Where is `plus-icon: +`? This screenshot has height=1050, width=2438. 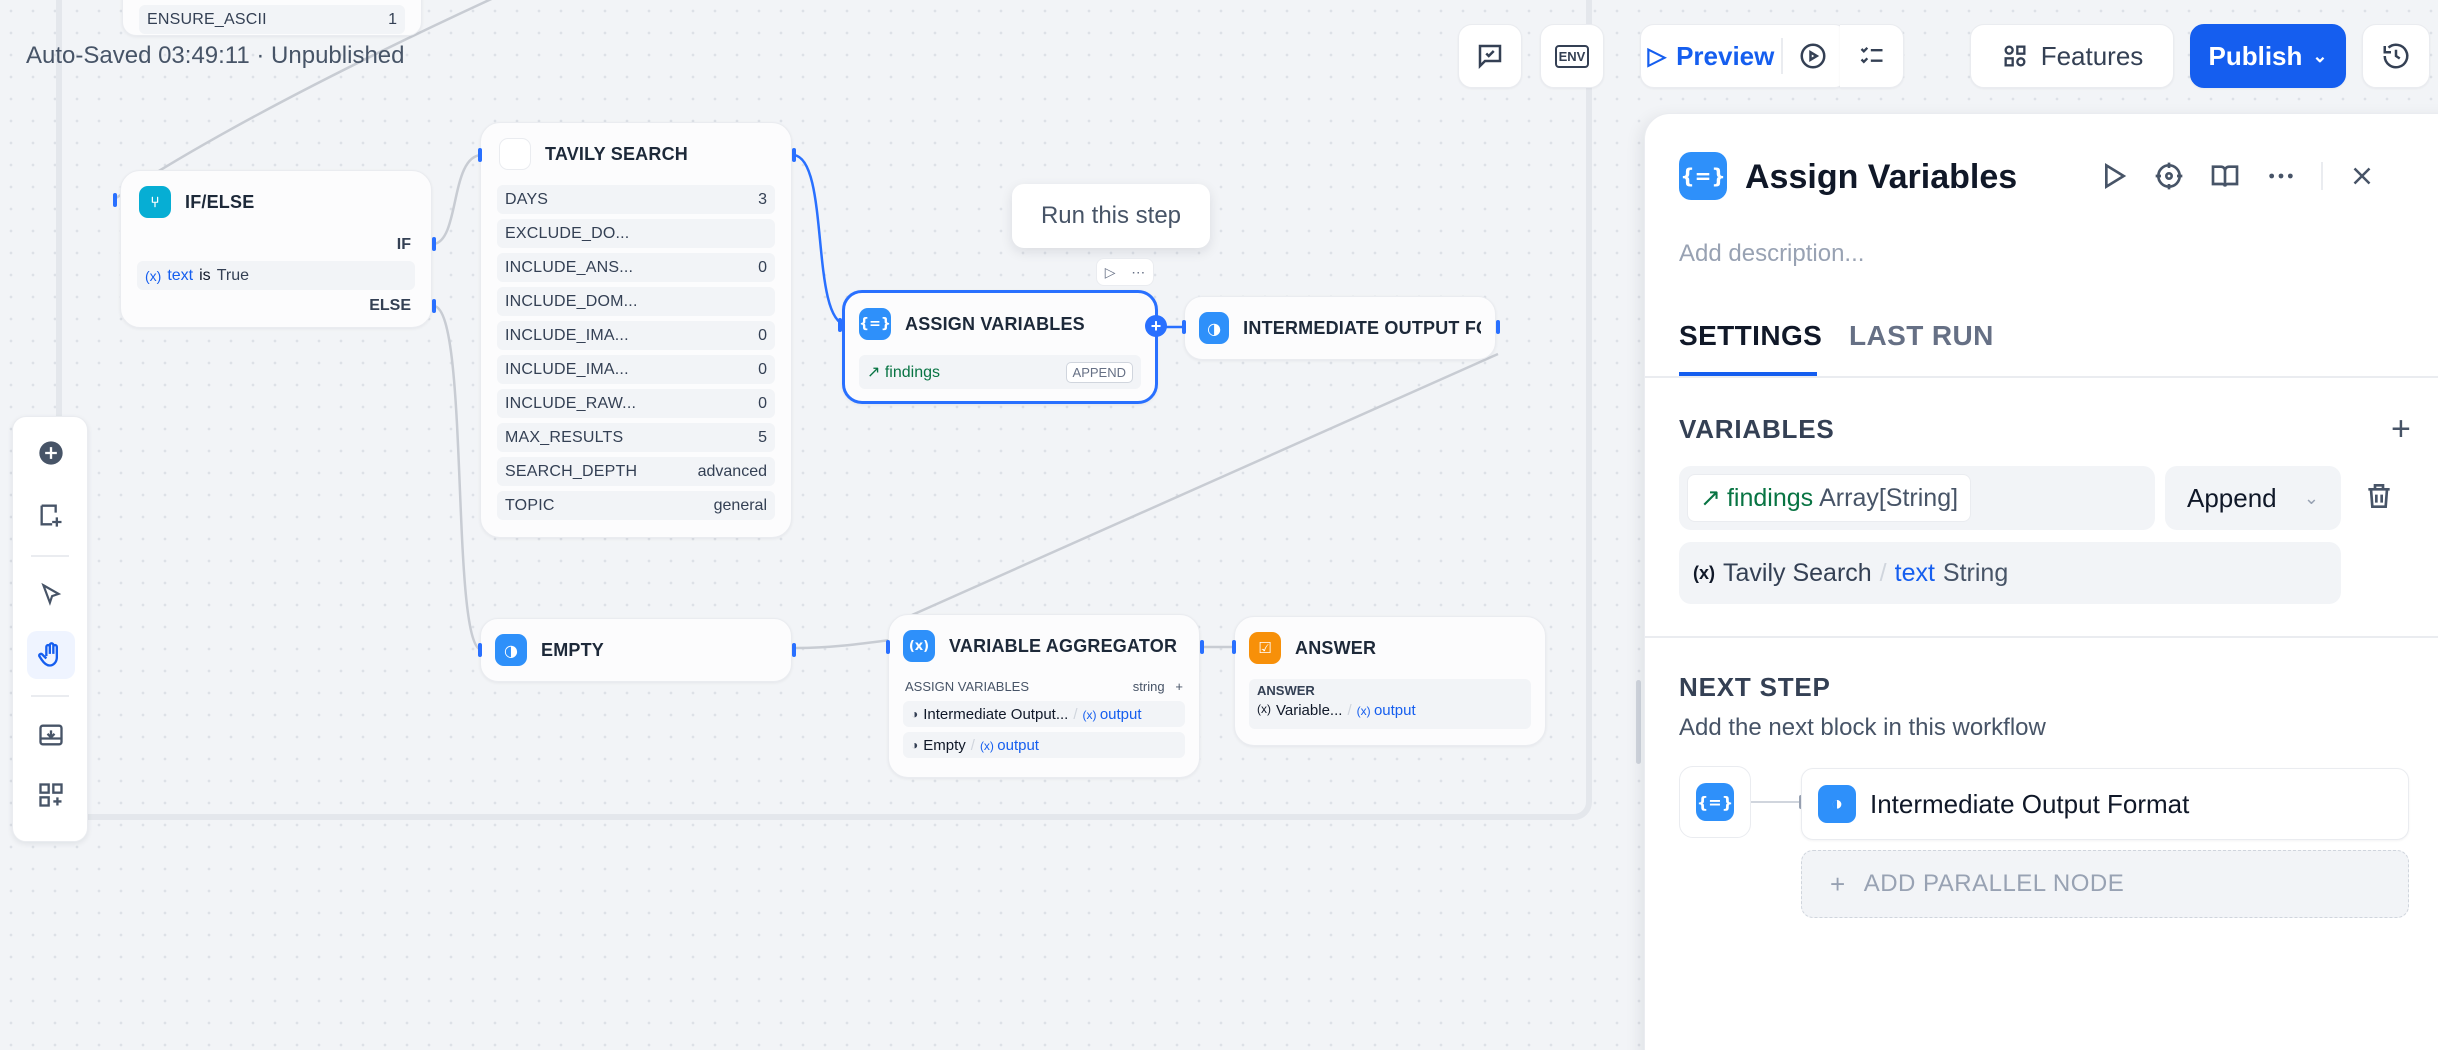 plus-icon: + is located at coordinates (1838, 883).